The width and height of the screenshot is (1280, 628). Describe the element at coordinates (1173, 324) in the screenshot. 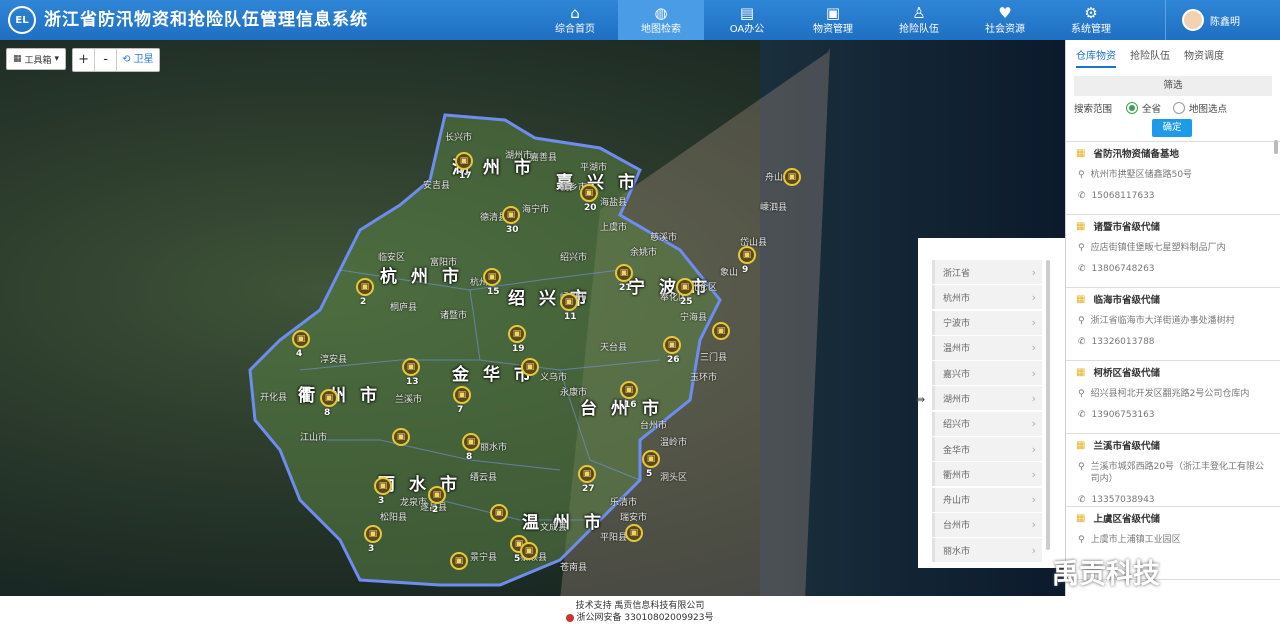

I see `depot-item: ▦ 临海市省级代储 ⚲ 浙江省临海市大洋街道办事处潘树村 ✆ 13326013788` at that location.